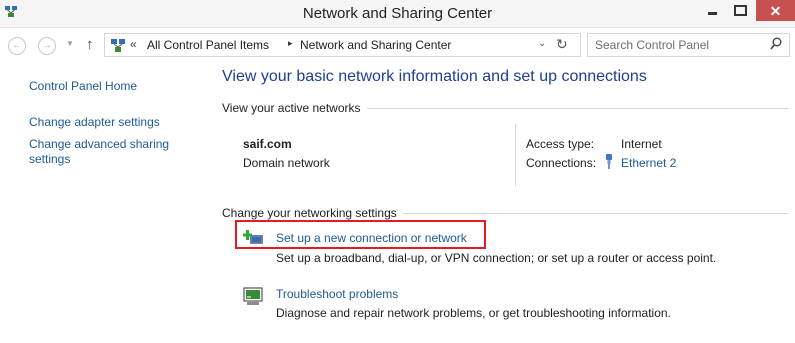 The image size is (795, 343). I want to click on active-networks-heading: View your active networks, so click(294, 108).